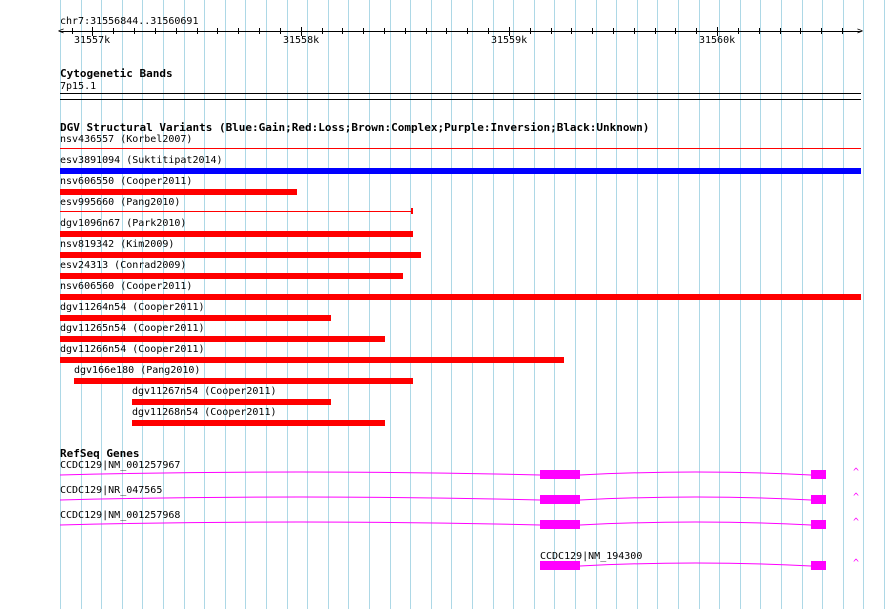 The image size is (890, 609). I want to click on variant-label: dgv166e180 (Pang2010), so click(137, 370).